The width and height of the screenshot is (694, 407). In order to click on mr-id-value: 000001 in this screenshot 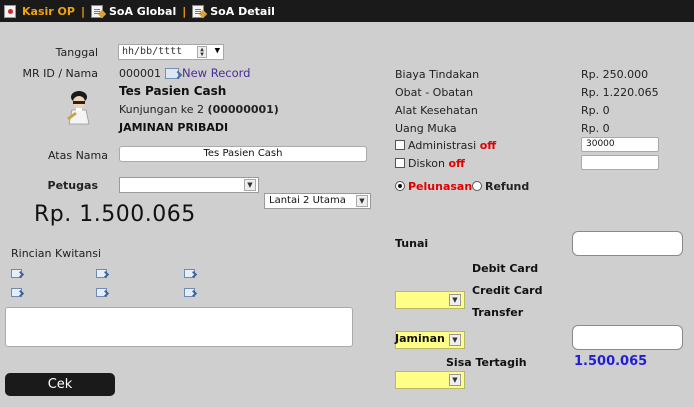, I will do `click(140, 73)`.